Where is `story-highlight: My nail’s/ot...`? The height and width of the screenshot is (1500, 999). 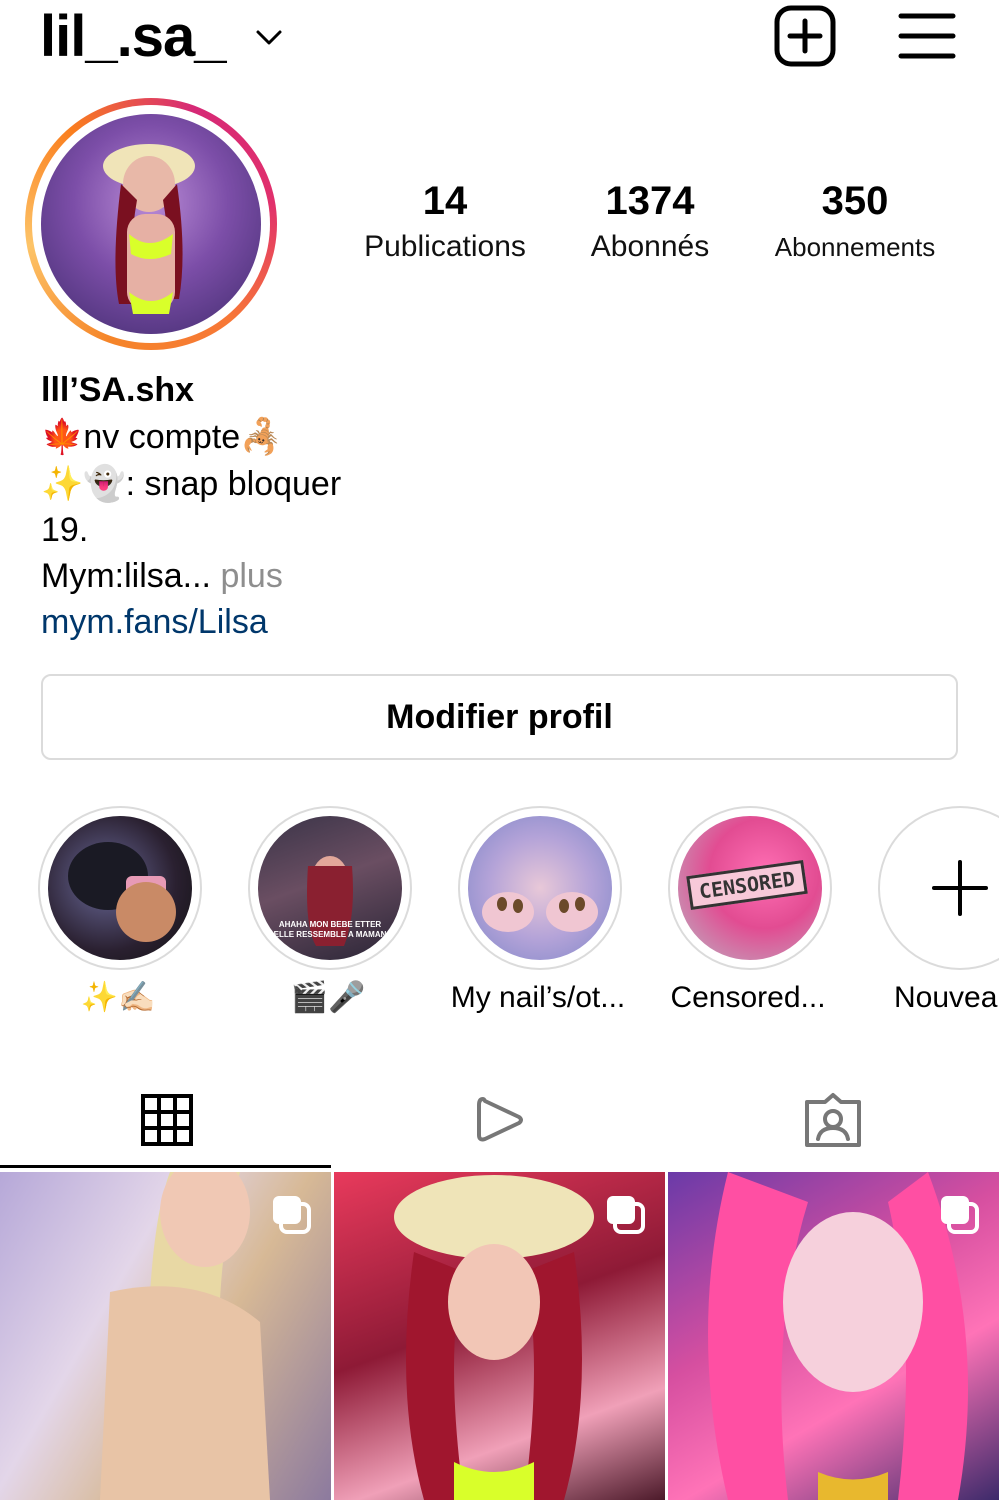
story-highlight: My nail’s/ot... is located at coordinates (538, 910).